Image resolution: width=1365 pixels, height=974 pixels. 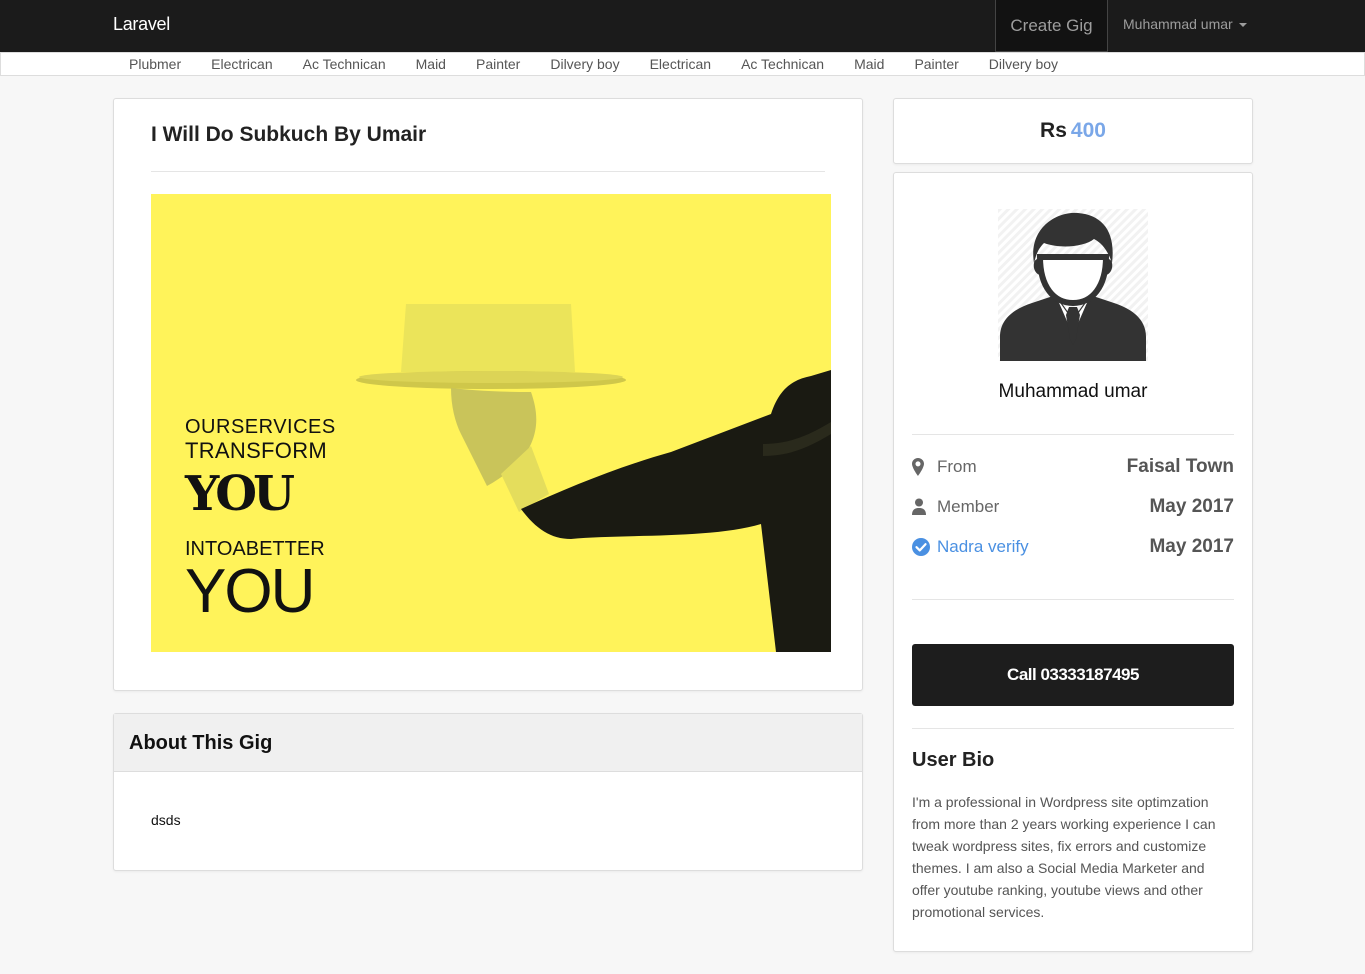 I want to click on slogan-line-1: OURSERVICES, so click(x=260, y=427).